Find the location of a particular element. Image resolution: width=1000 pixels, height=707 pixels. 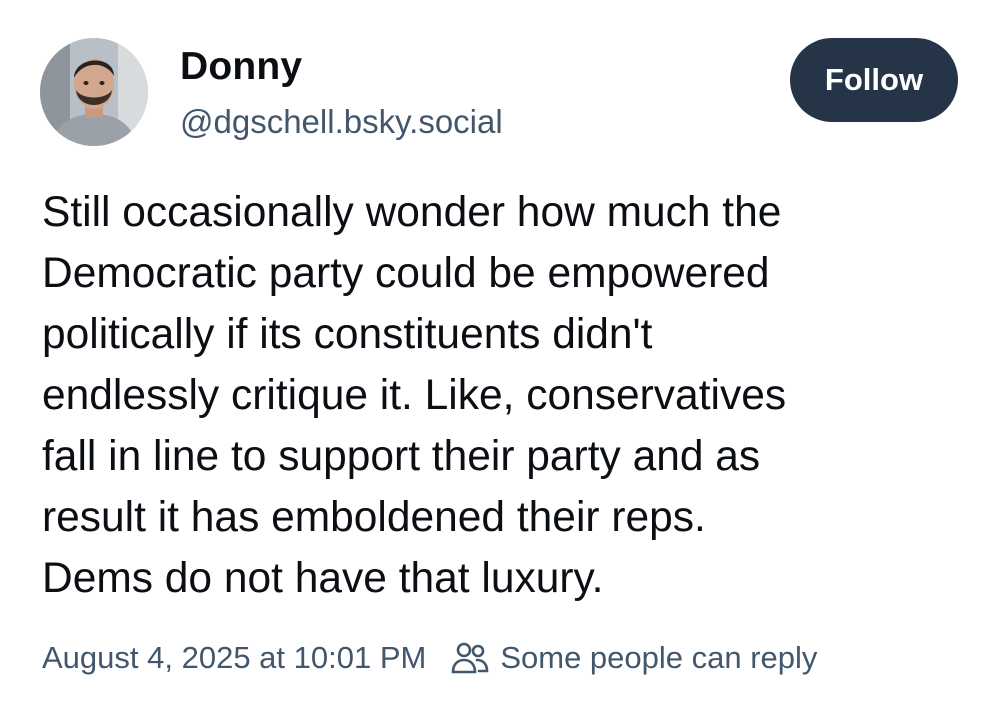

author-handle: @dgschell.bsky.social is located at coordinates (341, 122).